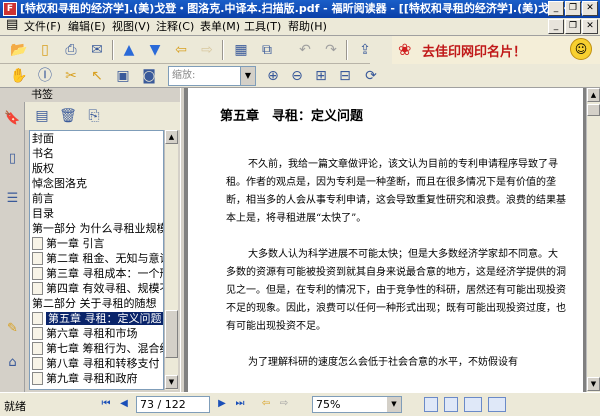  Describe the element at coordinates (19, 76) in the screenshot. I see `hand-tool-icon: ✋` at that location.